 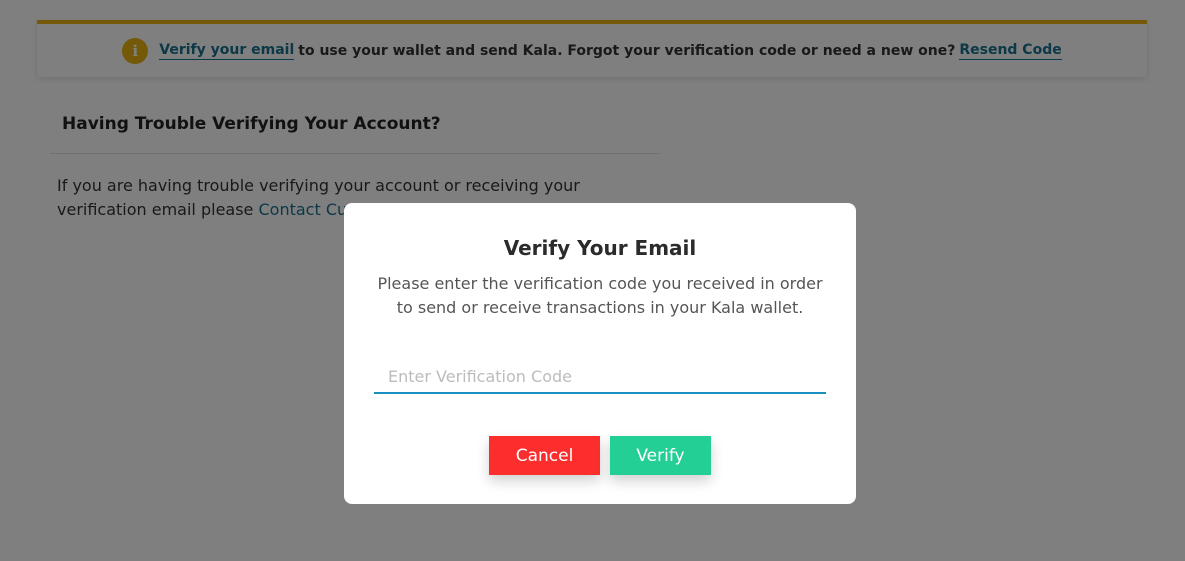 I want to click on verification-code-input, so click(x=600, y=377).